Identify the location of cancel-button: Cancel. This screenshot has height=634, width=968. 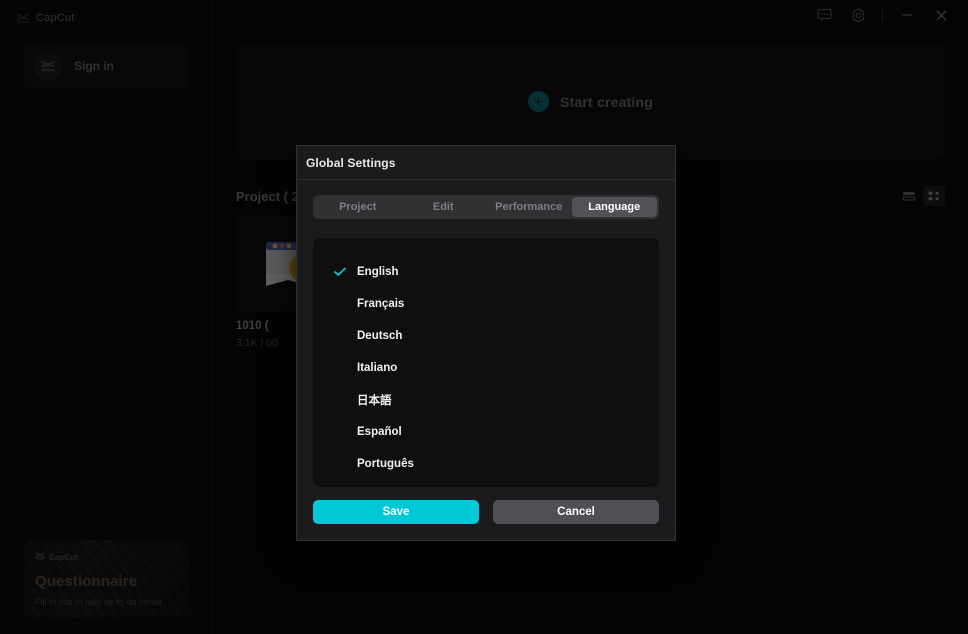
(576, 512).